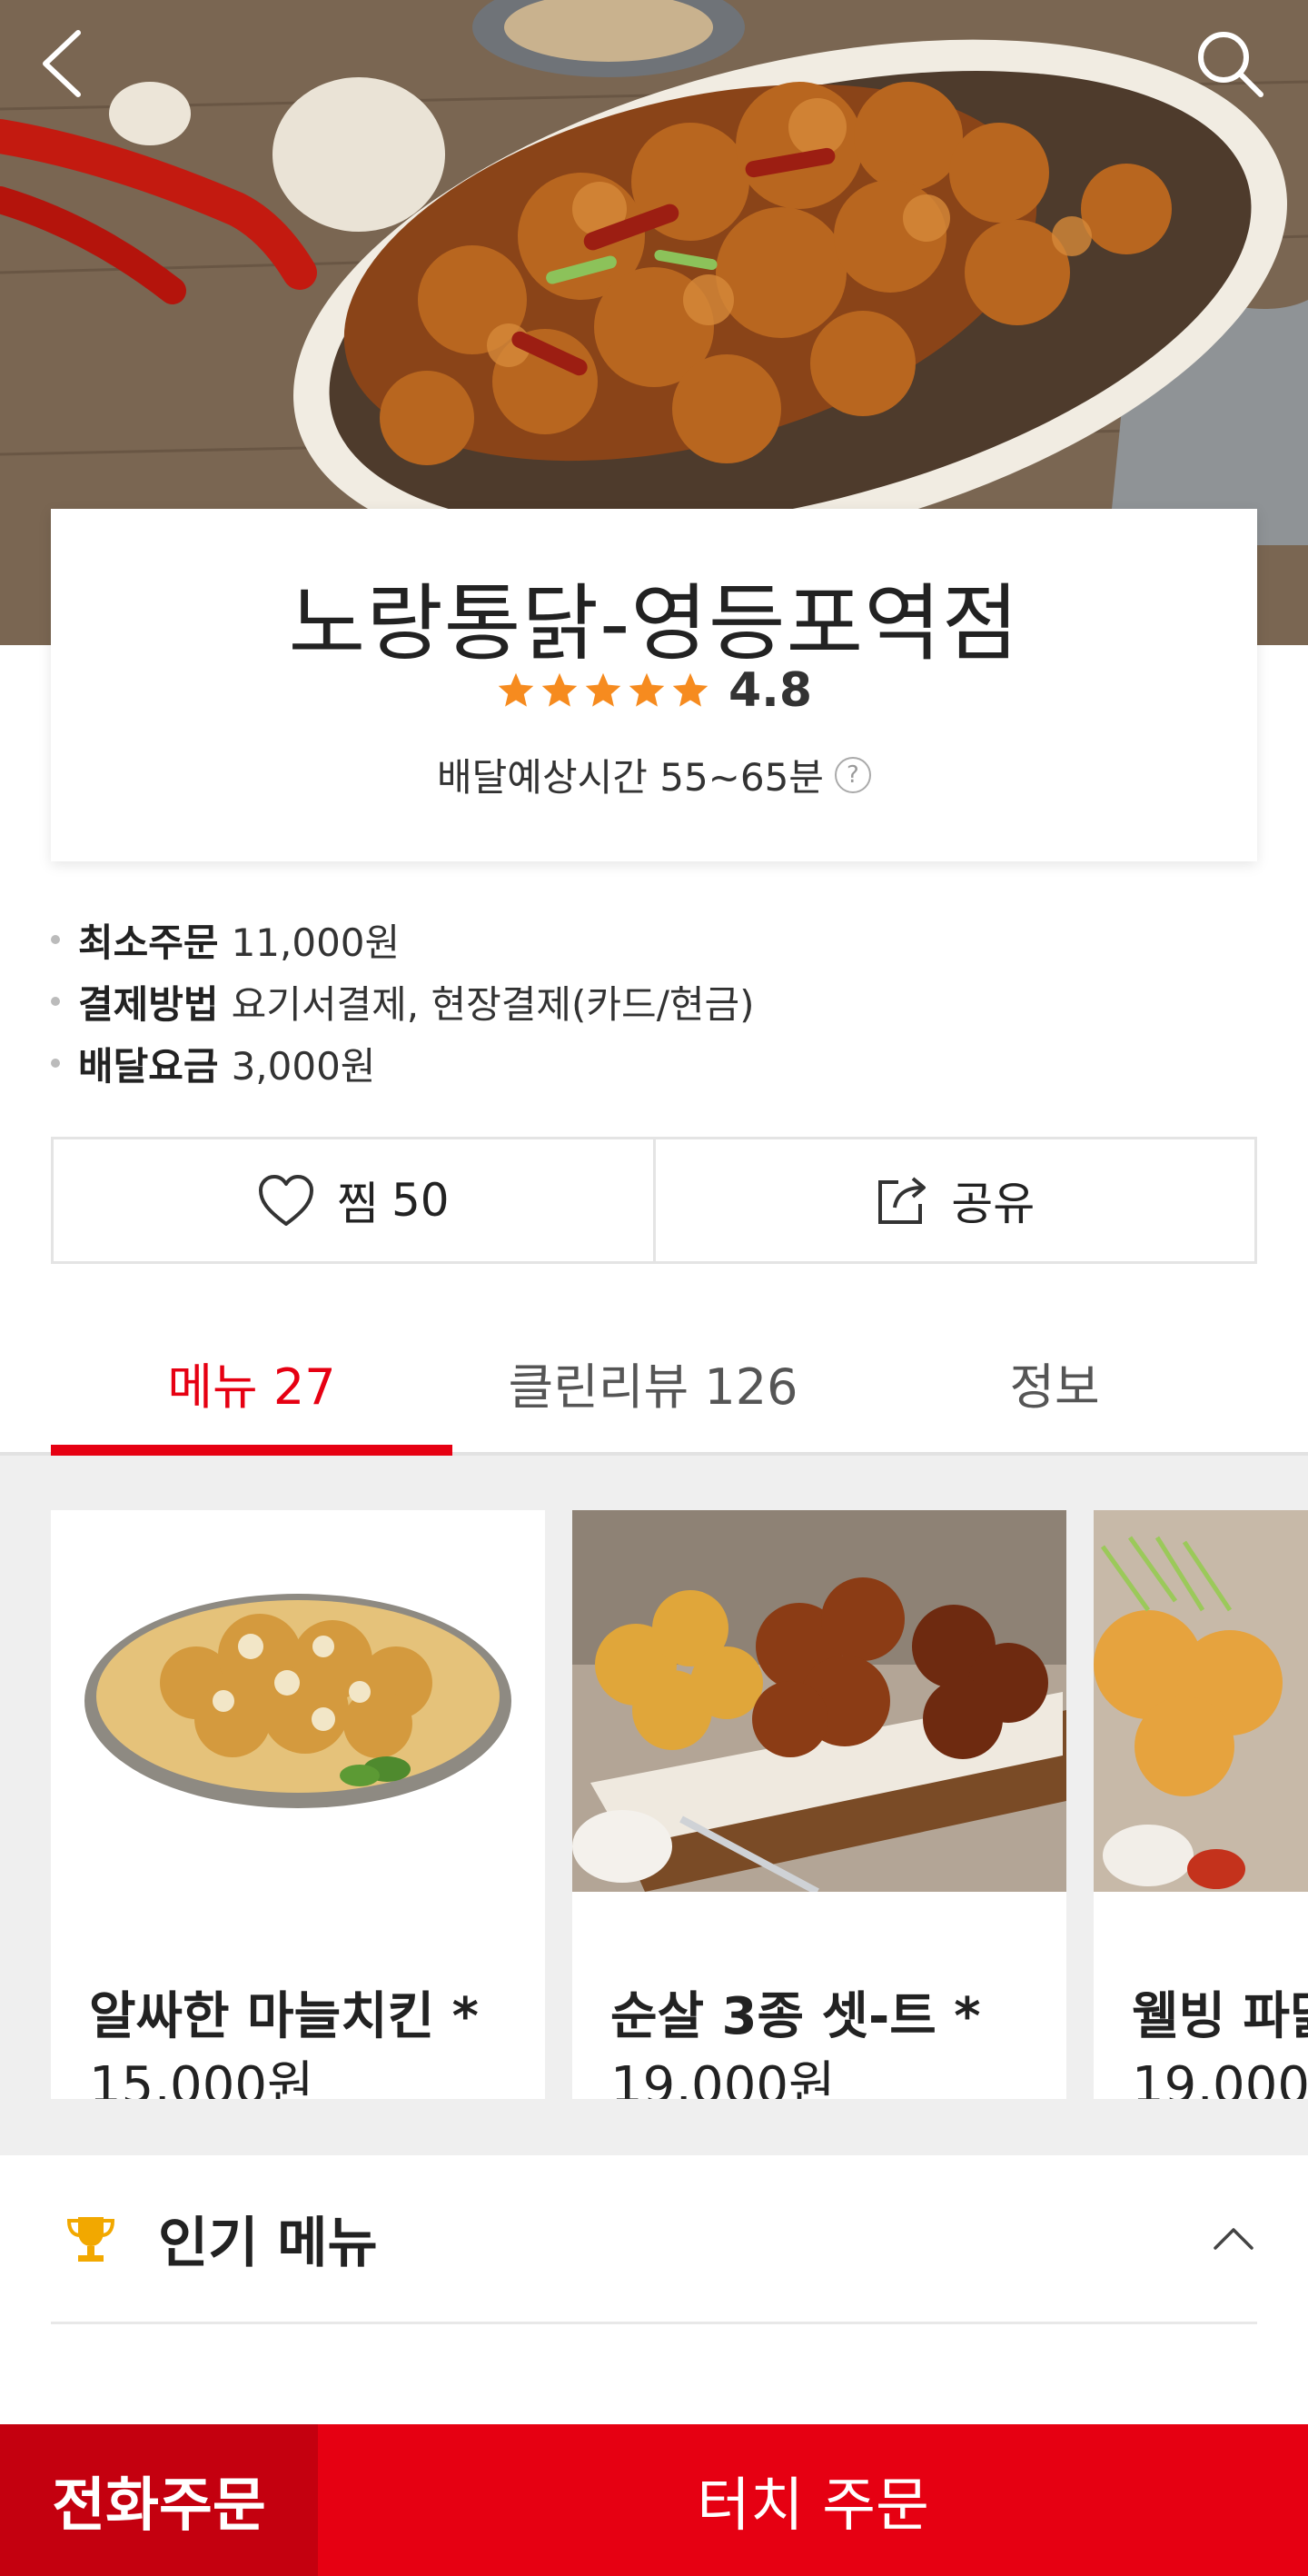 This screenshot has width=1308, height=2576. I want to click on share-button: 공유, so click(954, 1200).